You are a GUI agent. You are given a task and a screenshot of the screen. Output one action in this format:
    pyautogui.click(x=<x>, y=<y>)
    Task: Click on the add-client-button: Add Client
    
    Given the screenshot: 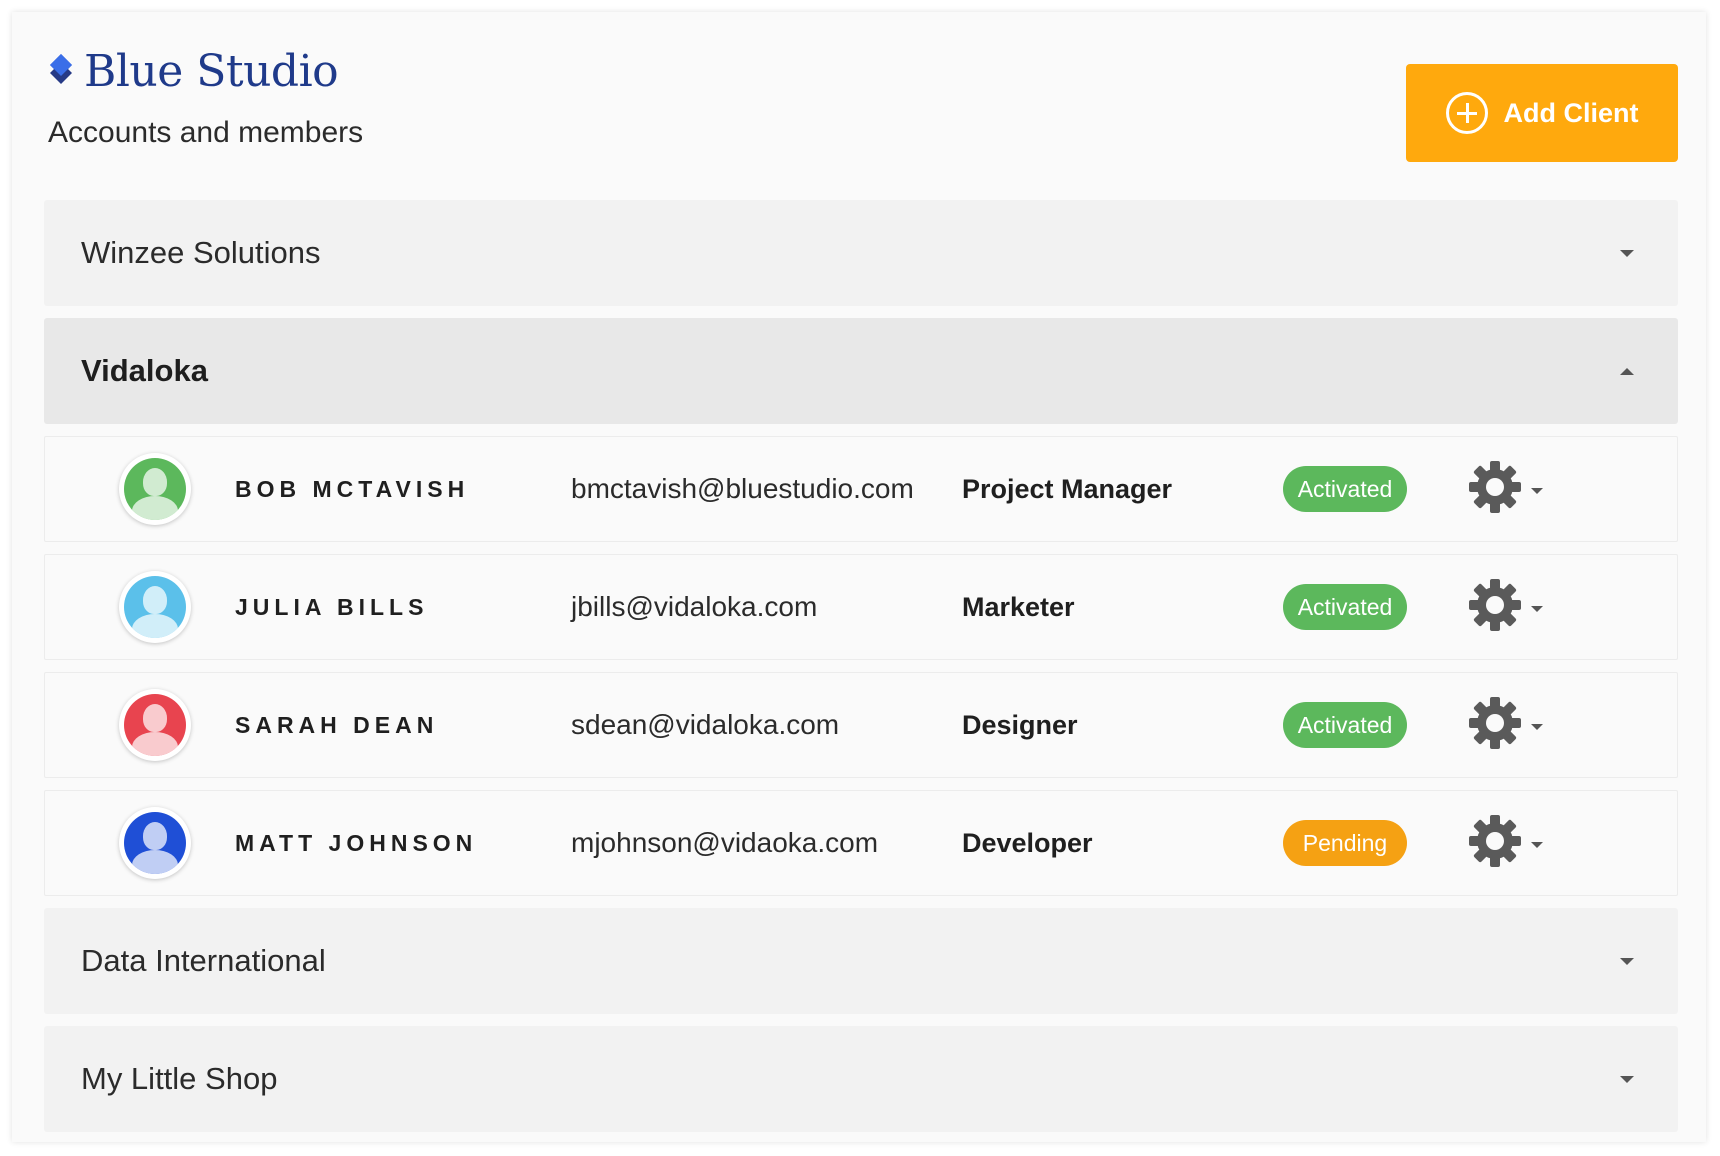 What is the action you would take?
    pyautogui.click(x=1542, y=113)
    